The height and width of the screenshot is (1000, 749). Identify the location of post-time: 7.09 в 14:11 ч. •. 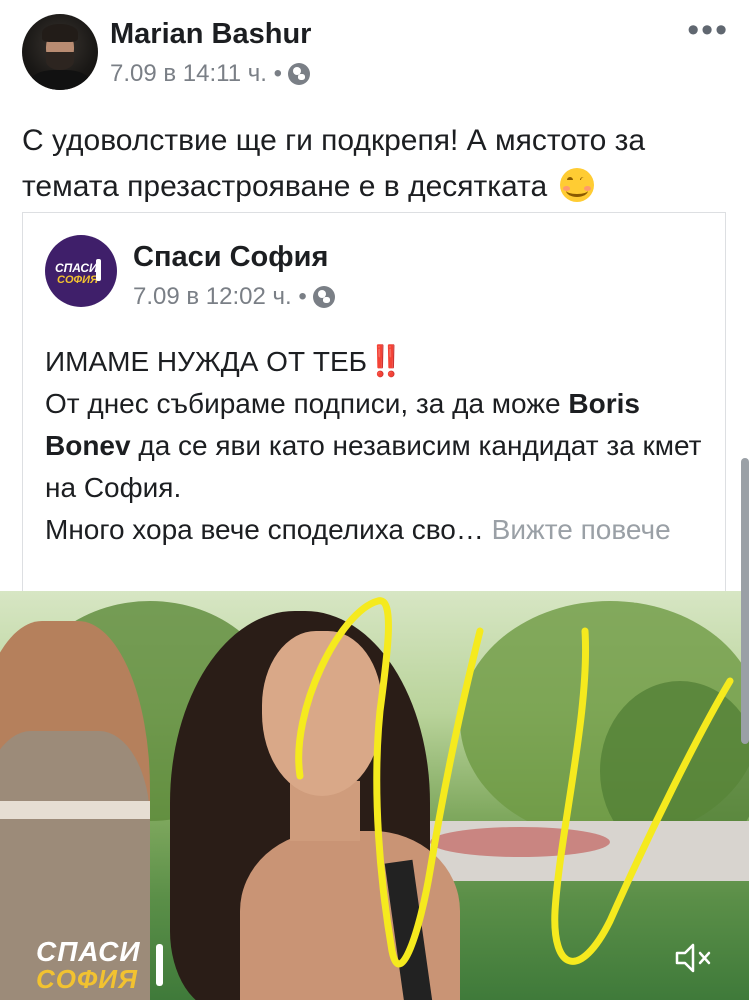
(196, 74).